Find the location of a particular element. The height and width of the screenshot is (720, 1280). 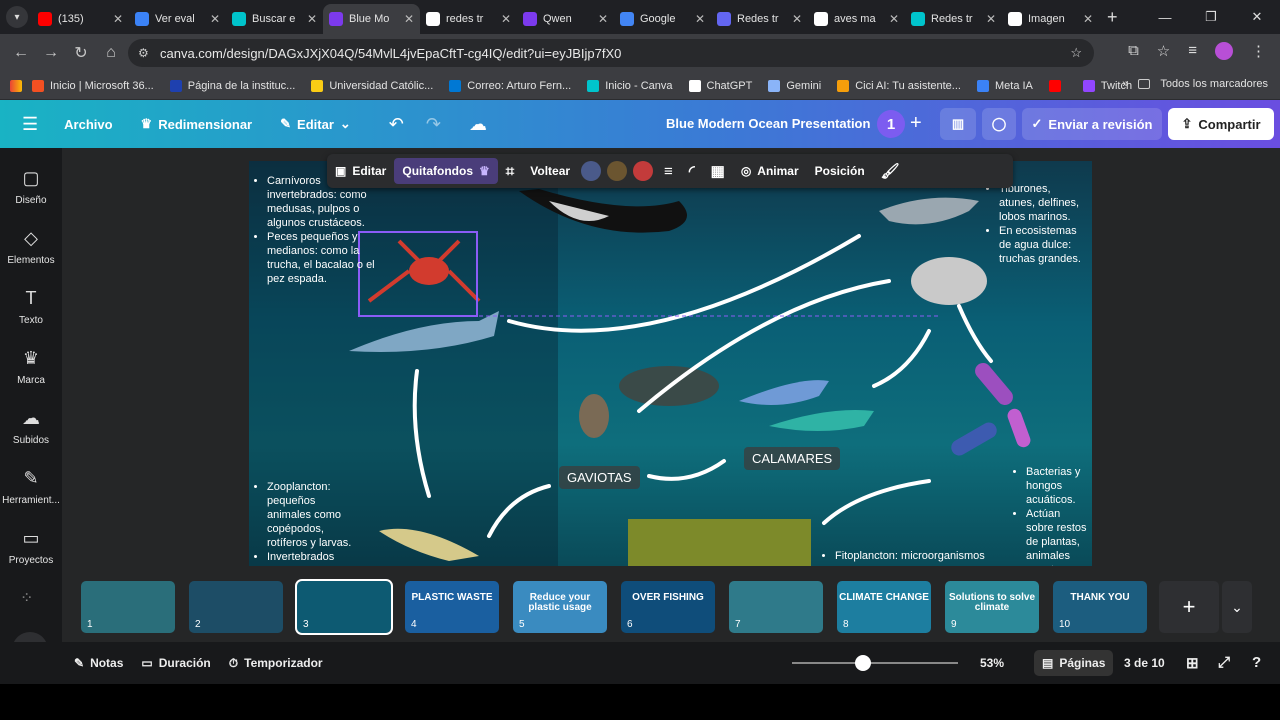

page-thumbnail: CLIMATE CHANGE 8 is located at coordinates (884, 607).